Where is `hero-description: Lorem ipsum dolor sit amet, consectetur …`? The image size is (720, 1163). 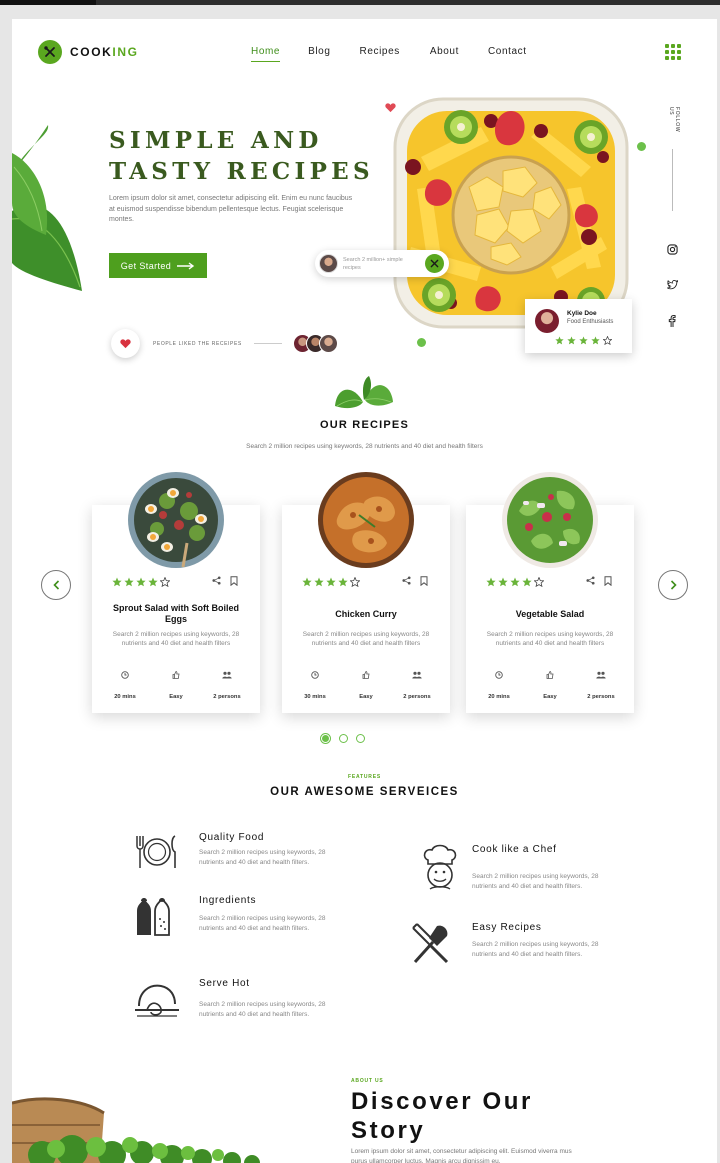
hero-description: Lorem ipsum dolor sit amet, consectetur … is located at coordinates (231, 209).